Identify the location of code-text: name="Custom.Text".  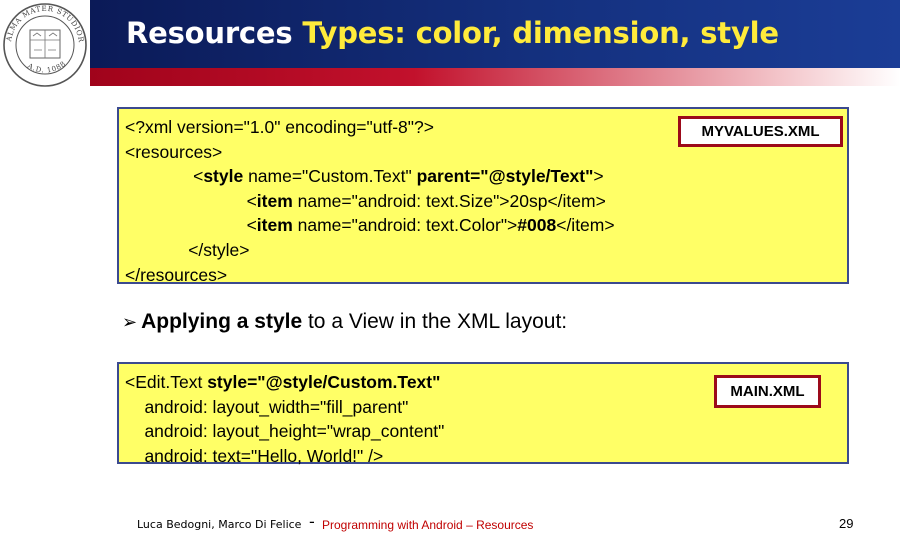
(330, 176).